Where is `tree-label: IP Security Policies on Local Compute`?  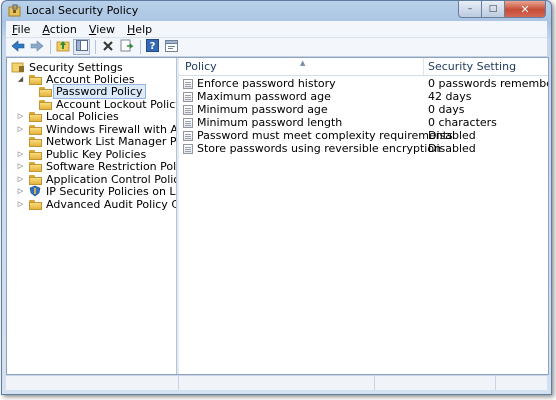
tree-label: IP Security Policies on Local Compute is located at coordinates (111, 191).